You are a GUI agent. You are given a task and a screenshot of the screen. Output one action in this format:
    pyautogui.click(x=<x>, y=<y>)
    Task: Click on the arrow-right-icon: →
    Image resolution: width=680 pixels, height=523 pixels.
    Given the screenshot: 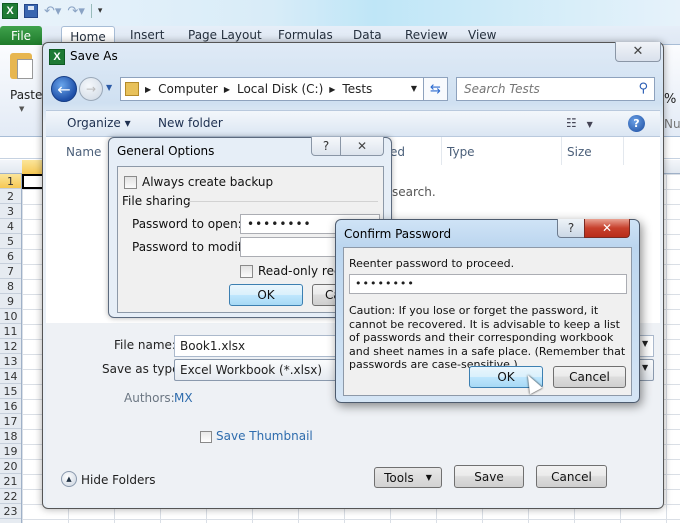 What is the action you would take?
    pyautogui.click(x=91, y=89)
    